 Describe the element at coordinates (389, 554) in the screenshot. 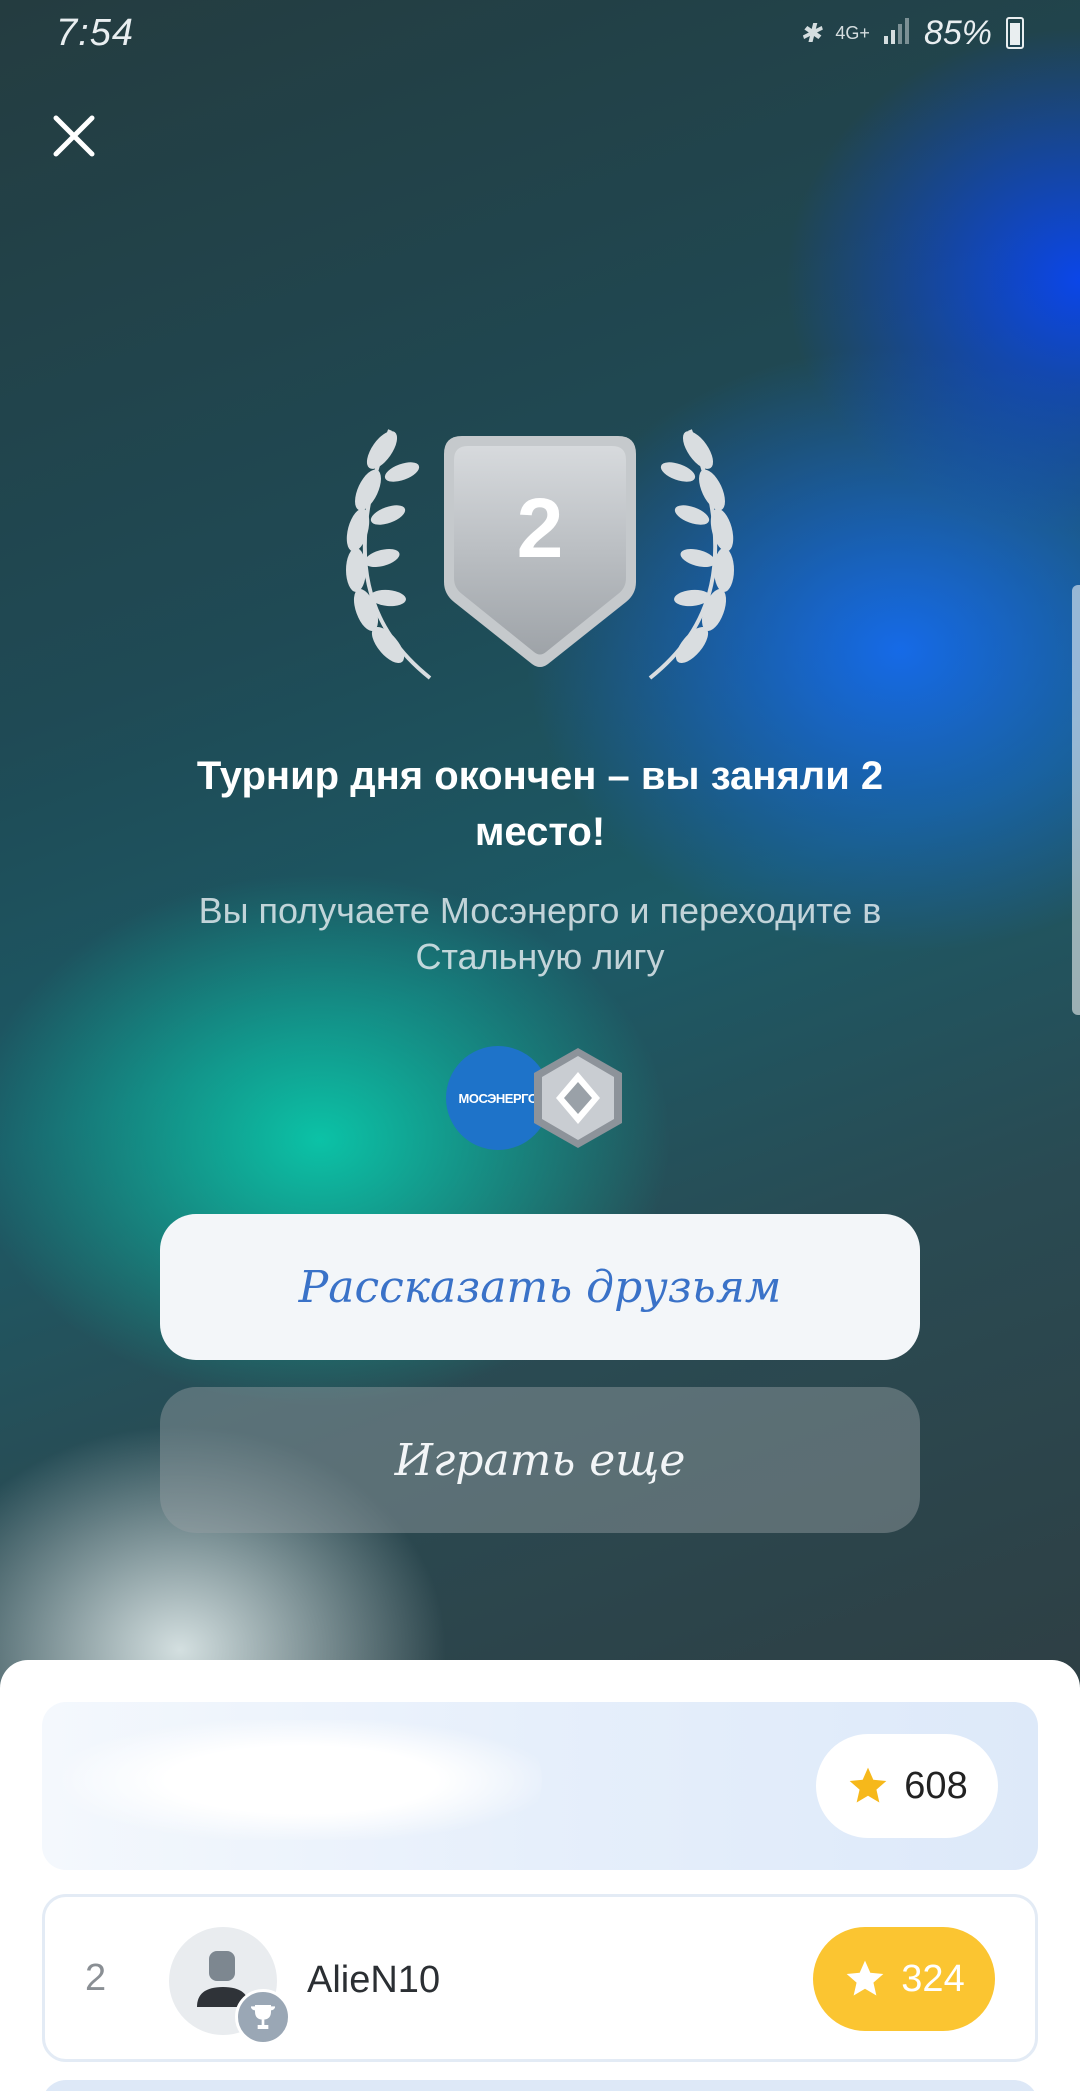

I see `laurel-left-icon` at that location.